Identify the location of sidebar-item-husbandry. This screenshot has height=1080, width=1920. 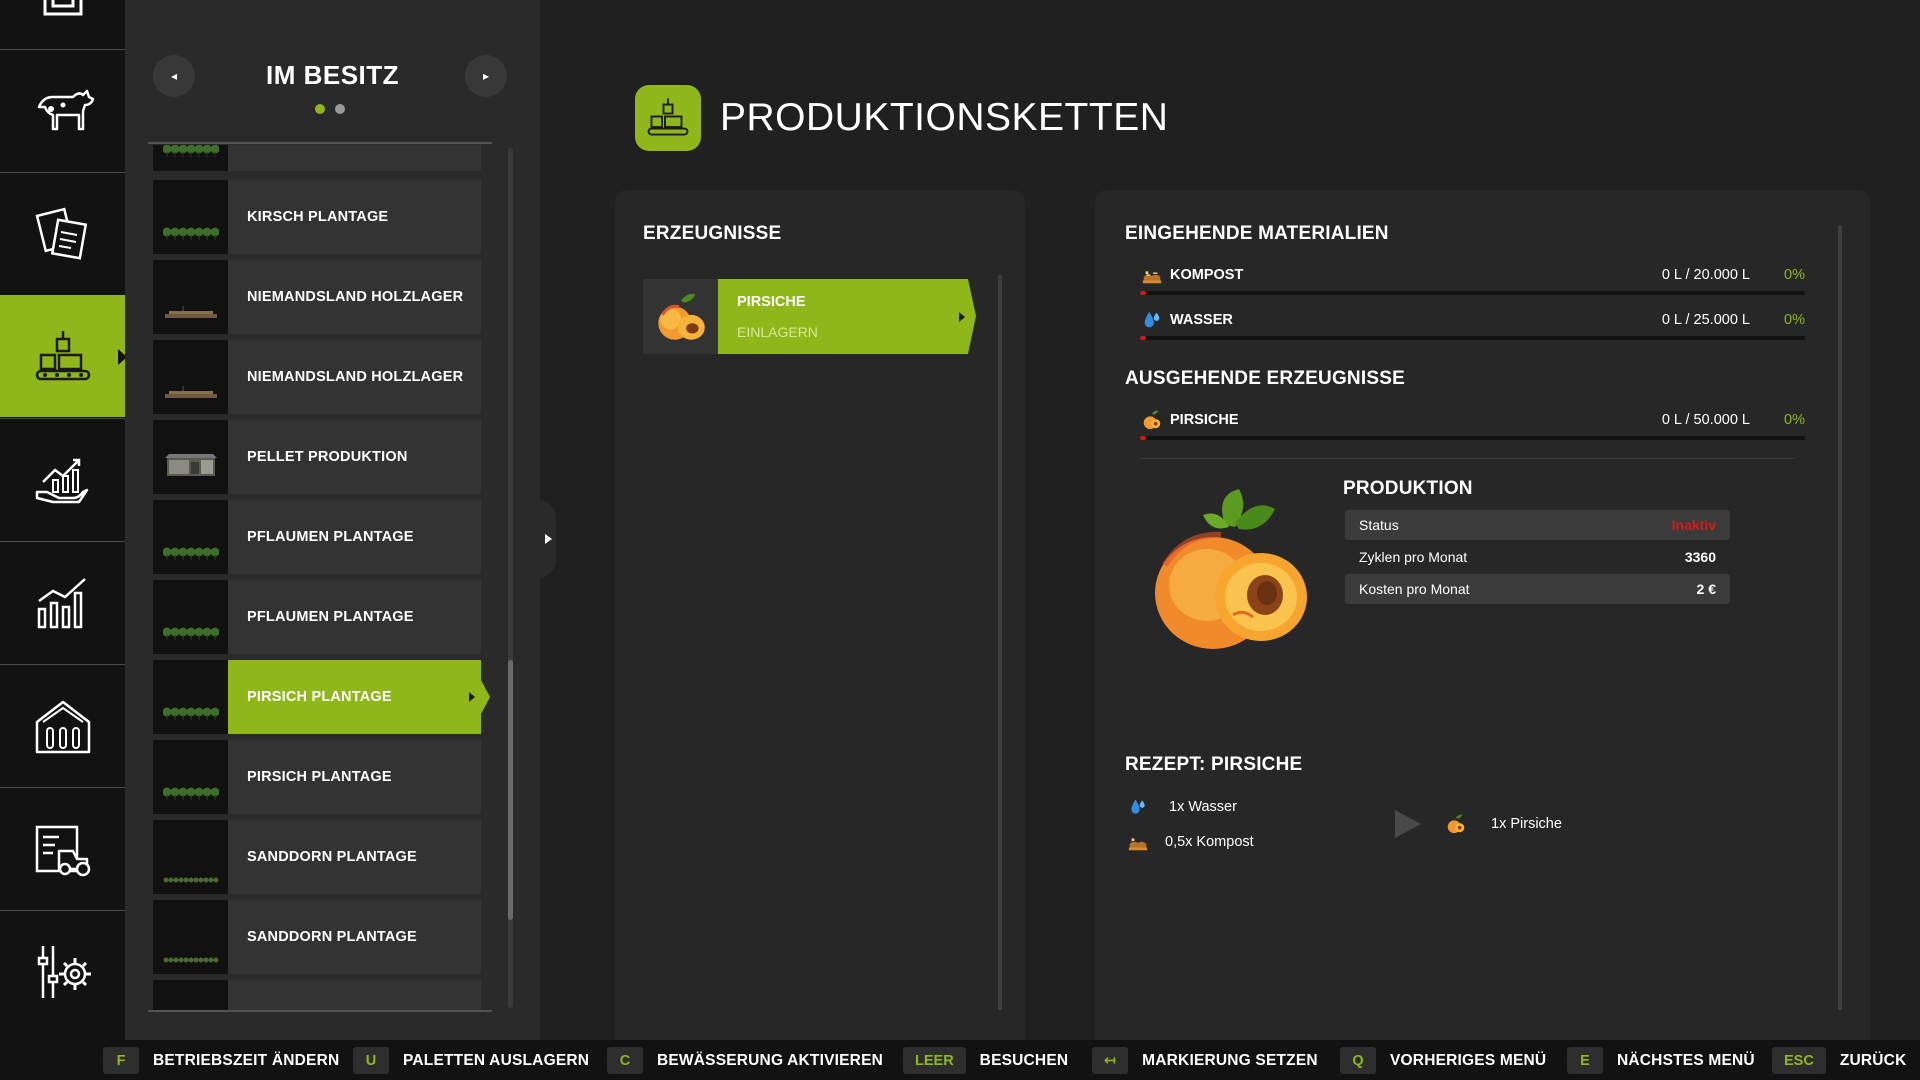
(62, 725).